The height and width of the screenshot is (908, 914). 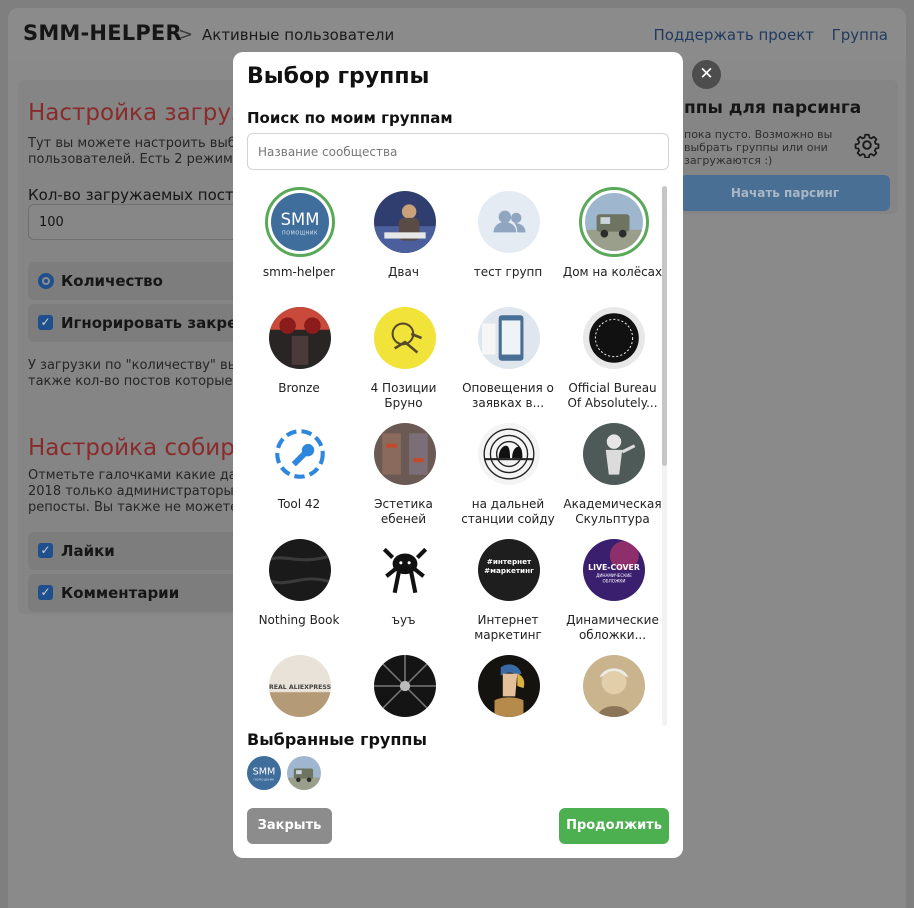 I want to click on group-card: 4 Позиции Бруно, so click(x=404, y=355).